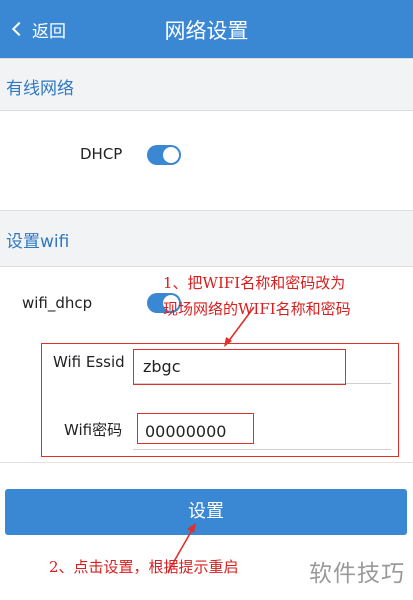 The image size is (413, 600). Describe the element at coordinates (144, 567) in the screenshot. I see `annotation-note-2: 2、点击设置，根据提示重启` at that location.